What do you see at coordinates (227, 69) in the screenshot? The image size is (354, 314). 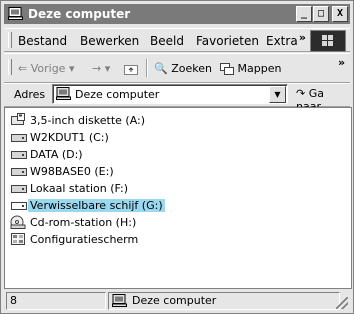 I see `folders-icon` at bounding box center [227, 69].